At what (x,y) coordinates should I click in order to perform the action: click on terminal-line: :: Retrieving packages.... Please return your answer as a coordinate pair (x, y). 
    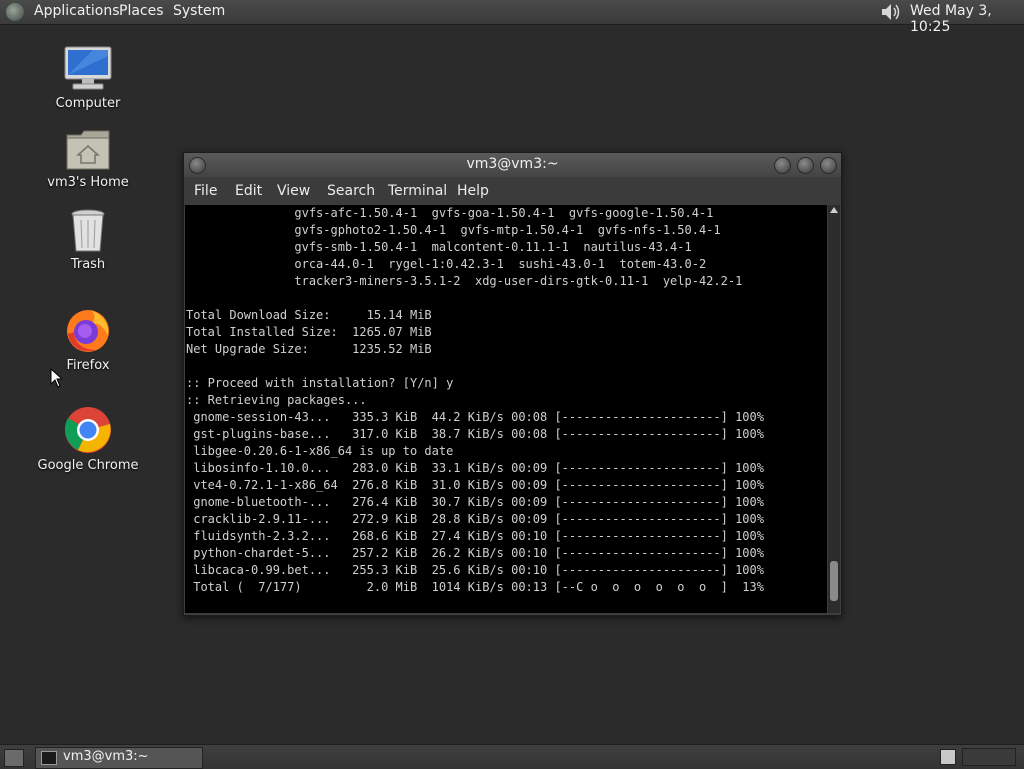
    Looking at the image, I should click on (276, 400).